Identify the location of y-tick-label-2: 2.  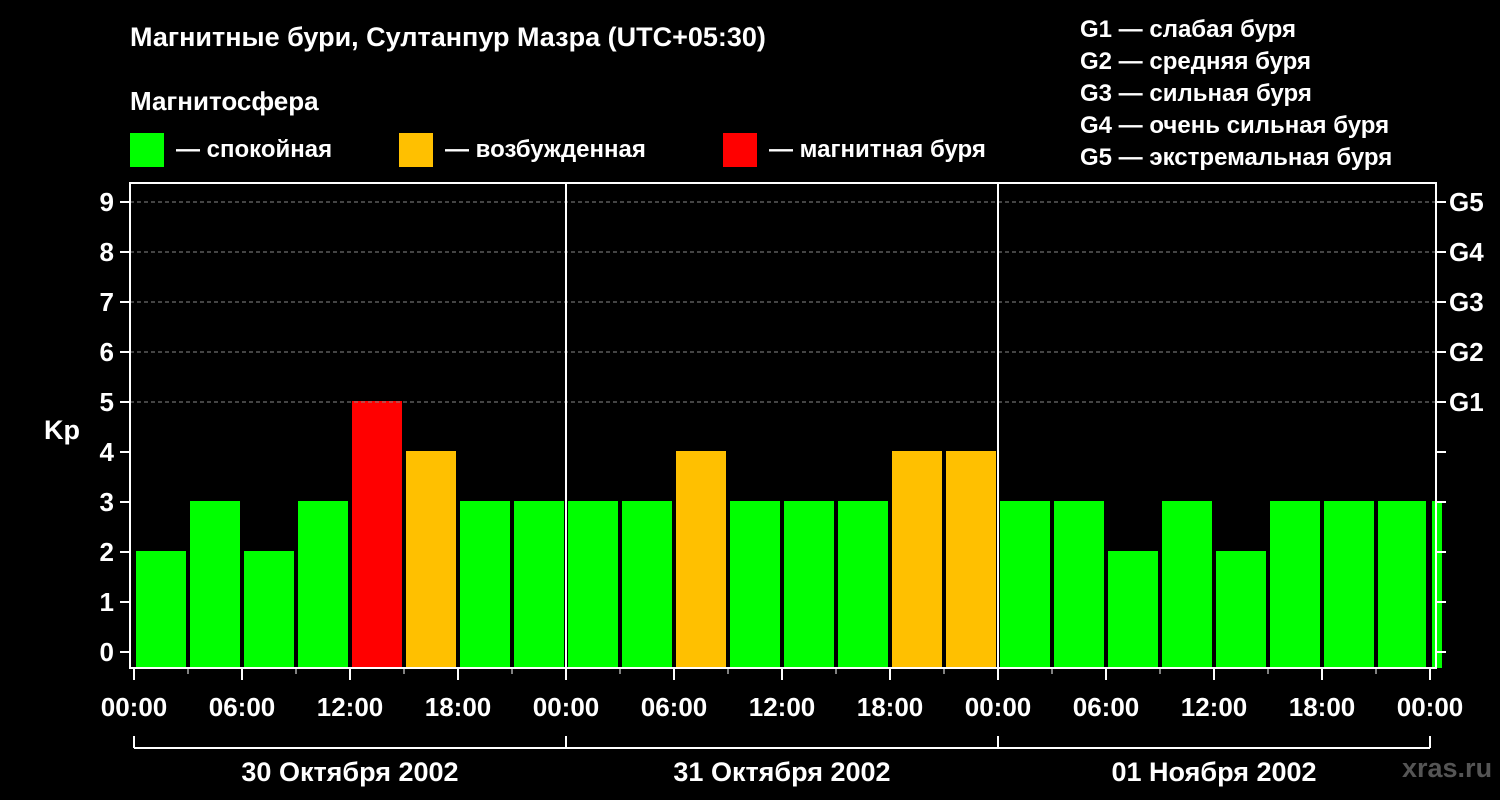
(107, 552).